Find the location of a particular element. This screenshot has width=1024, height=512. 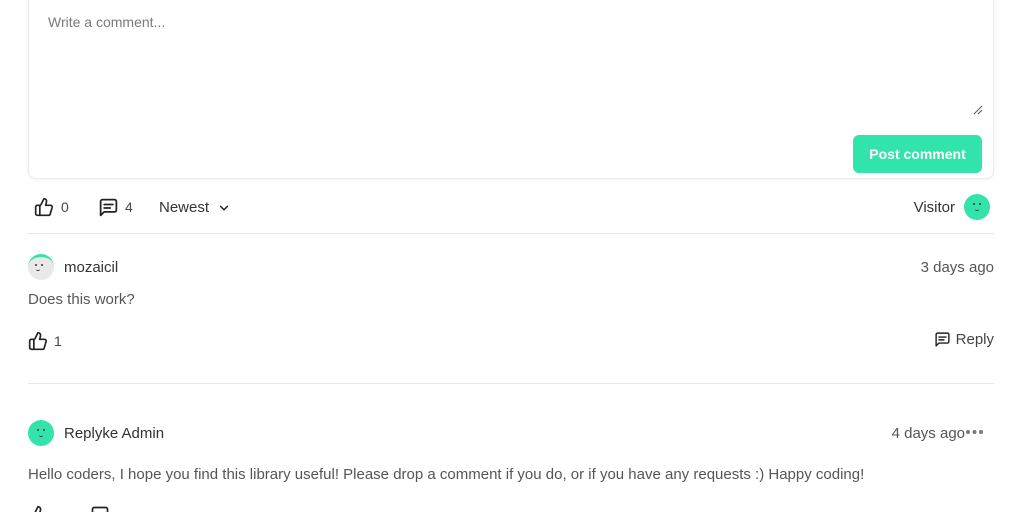

current-user: Visitor is located at coordinates (952, 207).